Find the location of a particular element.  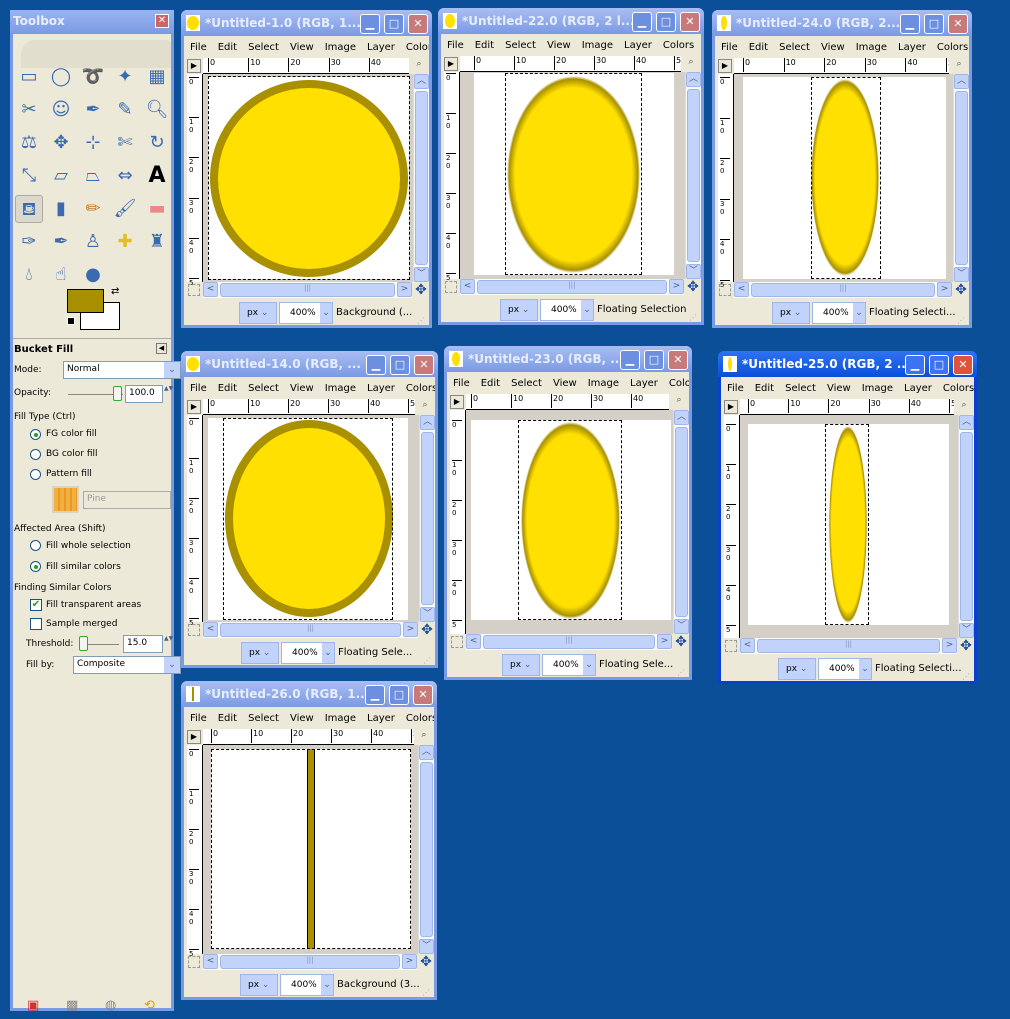

menu-view: View is located at coordinates (558, 42).